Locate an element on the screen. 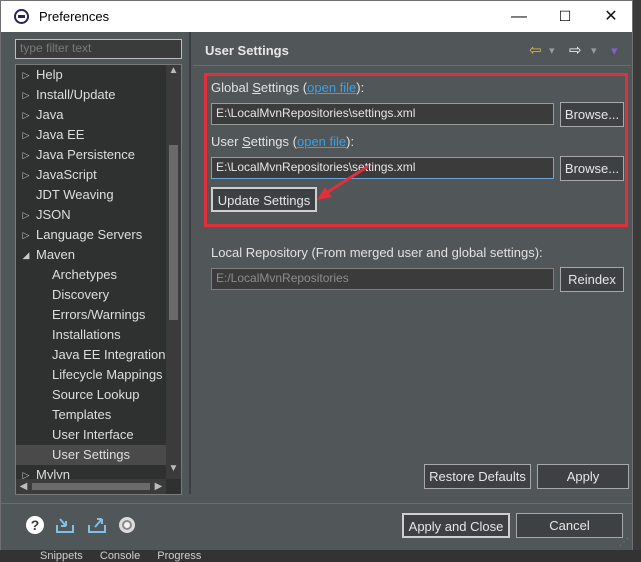  tree-item-label: JDT Weaving is located at coordinates (75, 194).